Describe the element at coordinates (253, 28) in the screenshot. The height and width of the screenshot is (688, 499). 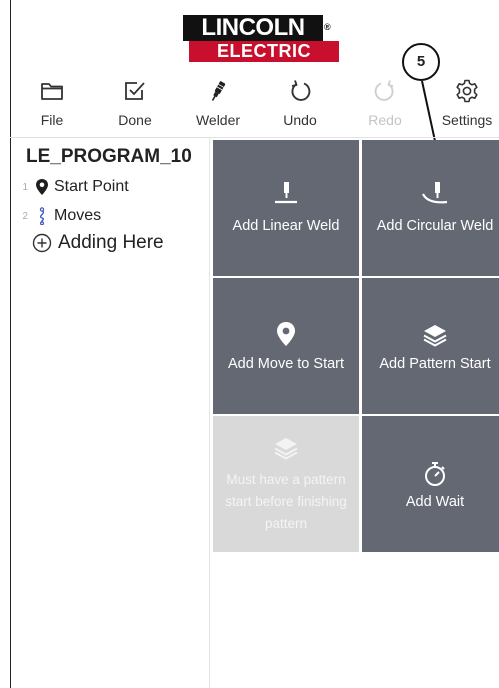
I see `logo-line1: LINCOLN` at that location.